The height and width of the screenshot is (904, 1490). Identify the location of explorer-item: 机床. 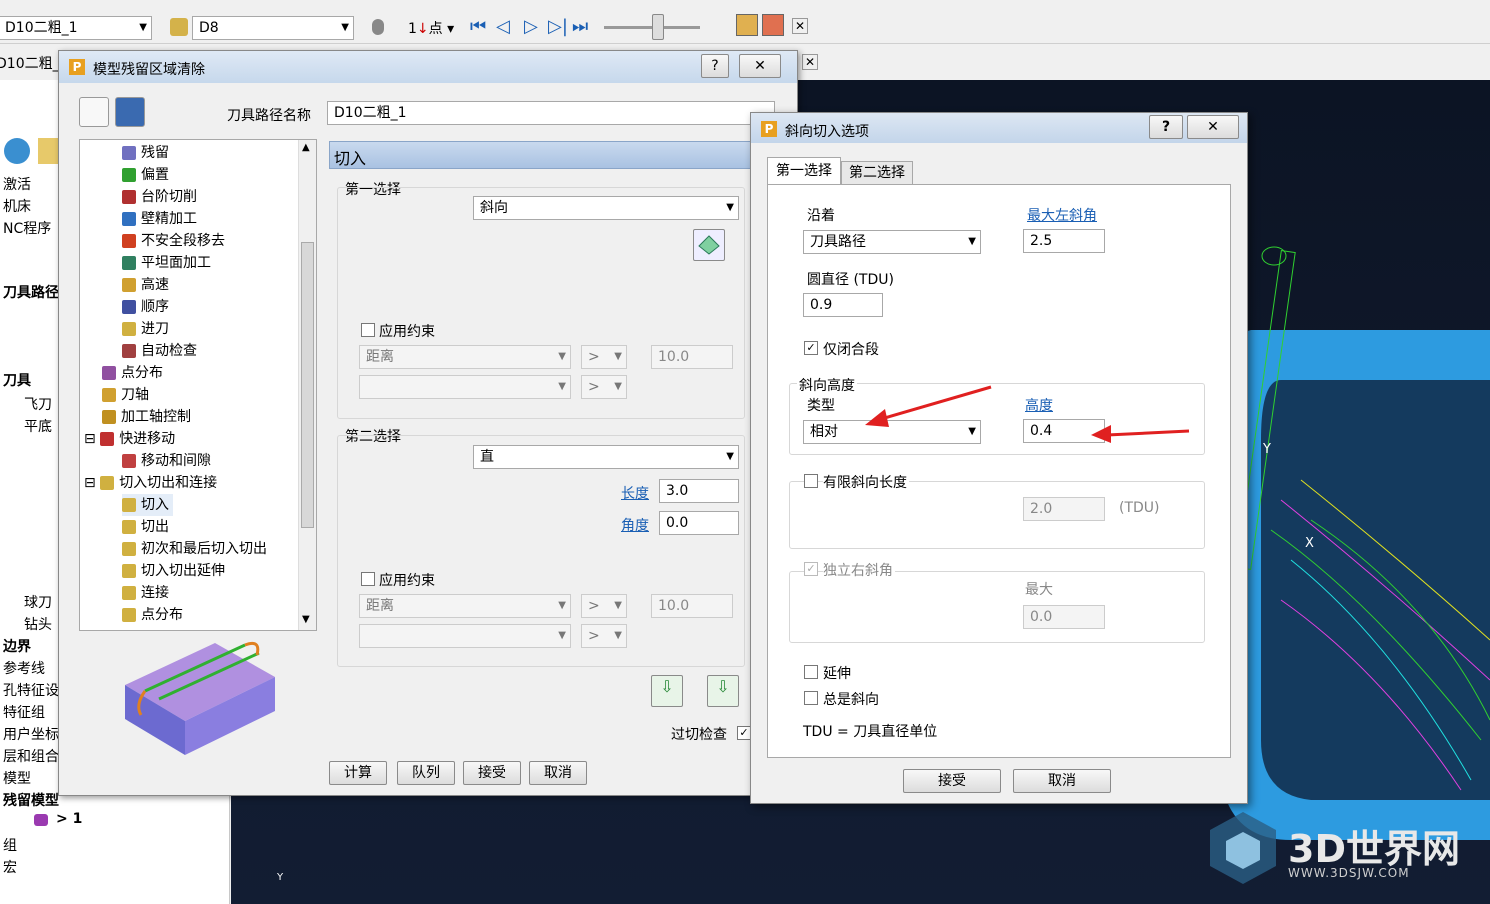
(17, 206).